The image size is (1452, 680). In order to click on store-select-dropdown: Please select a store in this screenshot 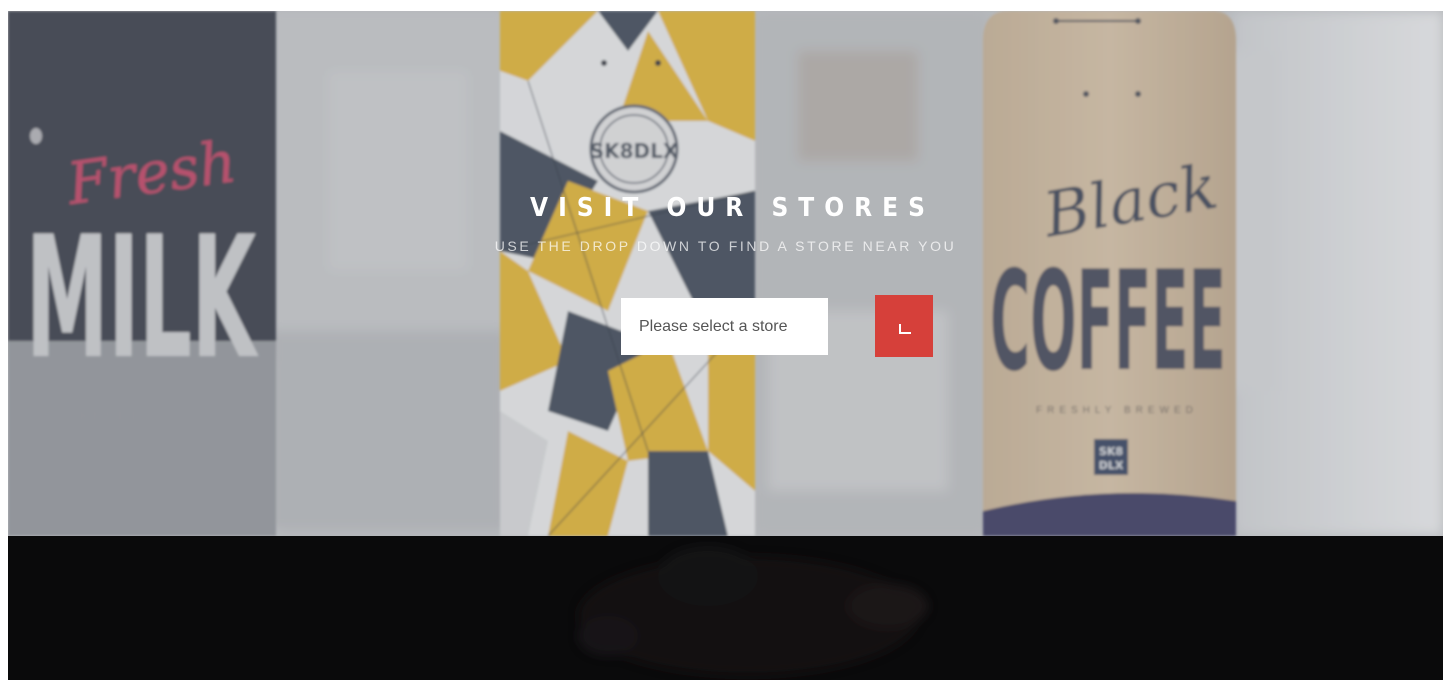, I will do `click(724, 326)`.